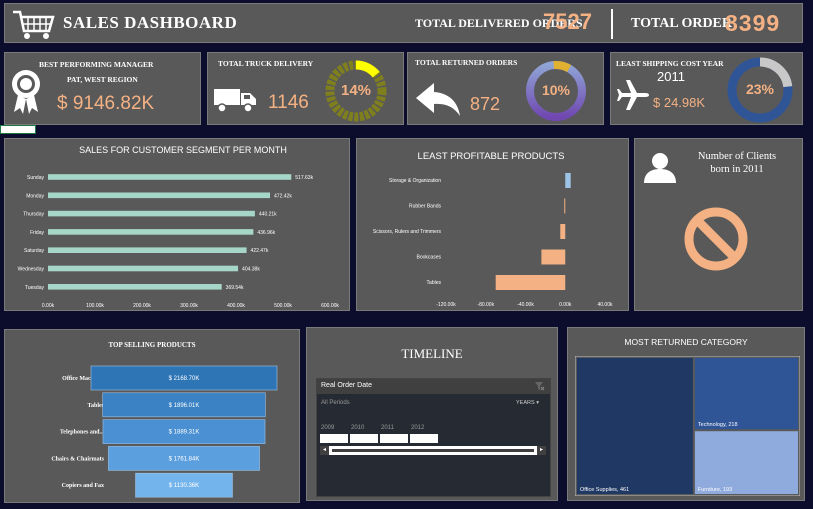 The image size is (813, 509). I want to click on year-label-2009: 2009, so click(328, 428).